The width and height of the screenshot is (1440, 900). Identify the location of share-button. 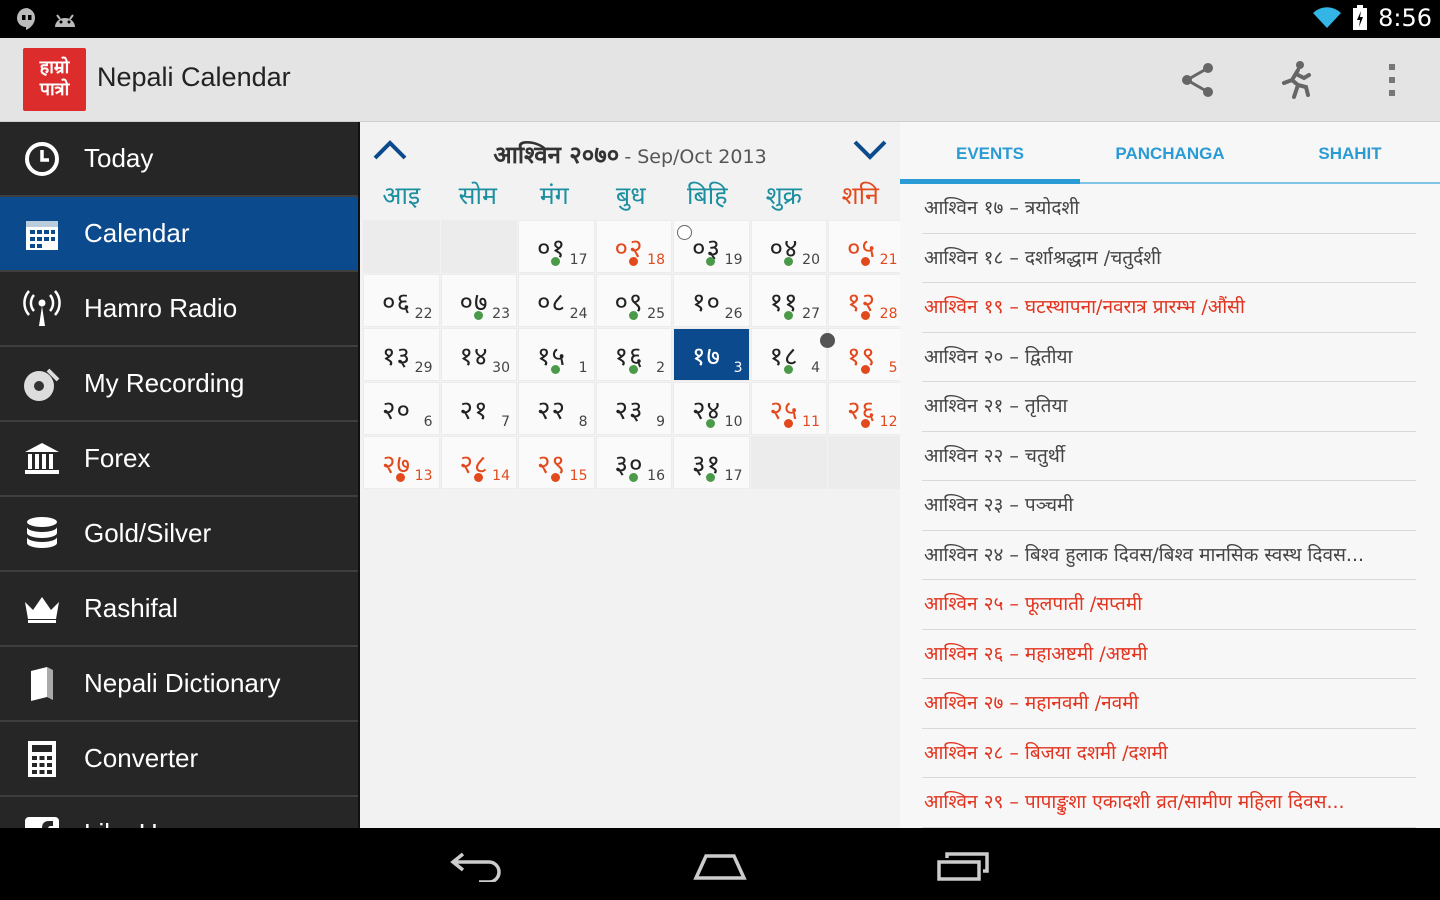
(1198, 80).